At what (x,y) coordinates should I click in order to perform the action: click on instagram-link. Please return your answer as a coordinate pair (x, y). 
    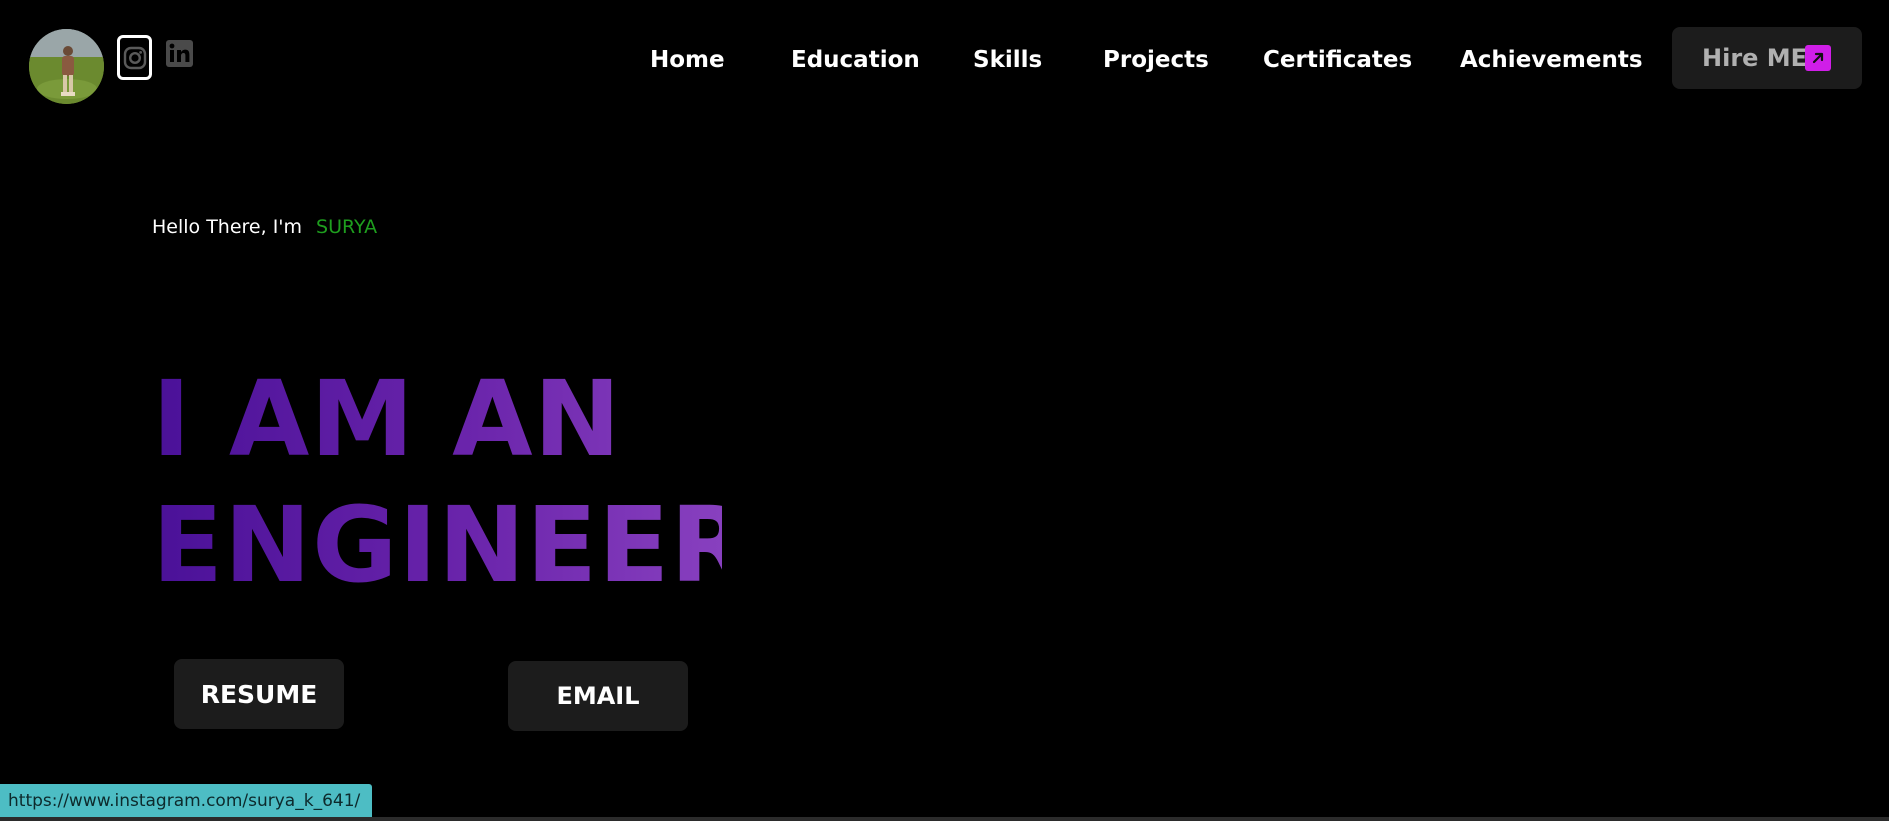
    Looking at the image, I should click on (134, 57).